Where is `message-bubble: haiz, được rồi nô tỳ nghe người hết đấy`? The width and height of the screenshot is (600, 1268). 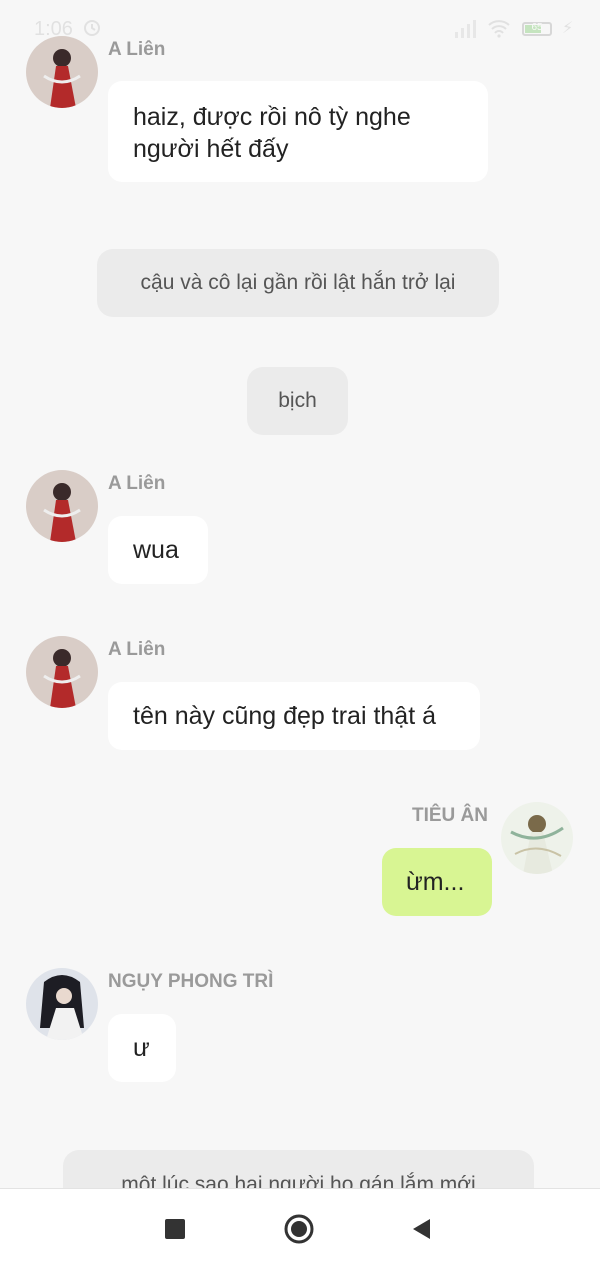 message-bubble: haiz, được rồi nô tỳ nghe người hết đấy is located at coordinates (298, 131).